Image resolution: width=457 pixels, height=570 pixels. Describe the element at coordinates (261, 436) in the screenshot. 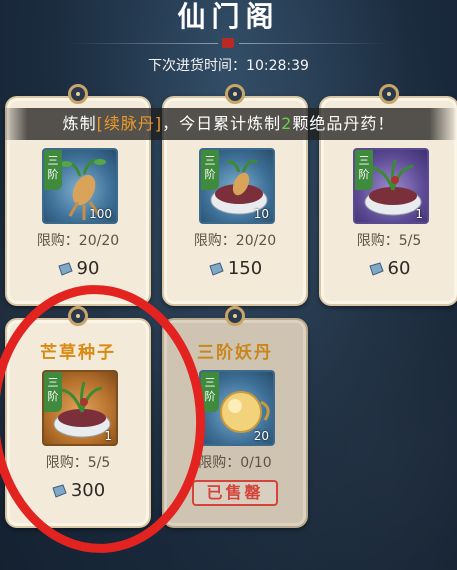

I see `item-quantity: 20` at that location.